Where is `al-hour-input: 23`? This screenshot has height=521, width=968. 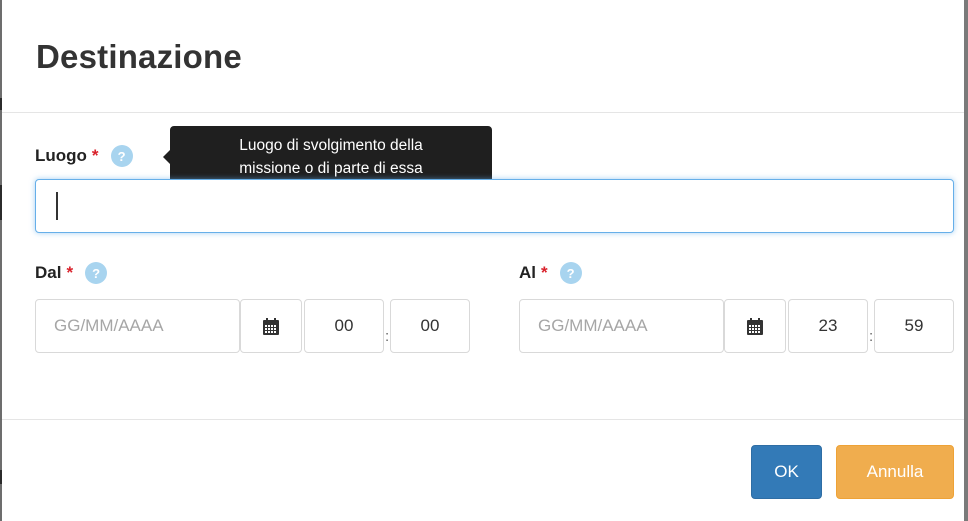 al-hour-input: 23 is located at coordinates (828, 326).